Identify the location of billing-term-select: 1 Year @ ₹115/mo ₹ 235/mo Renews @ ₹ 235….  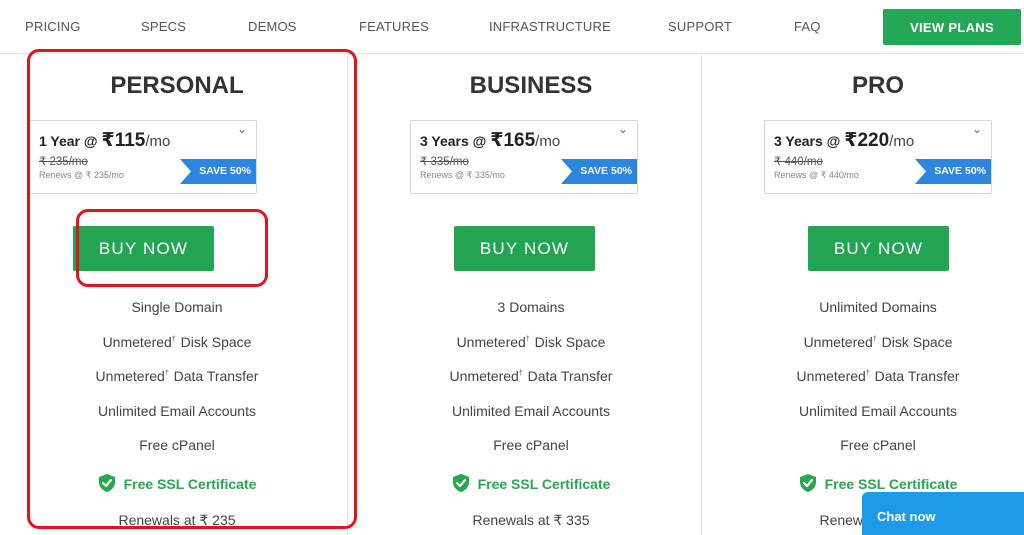
(143, 157).